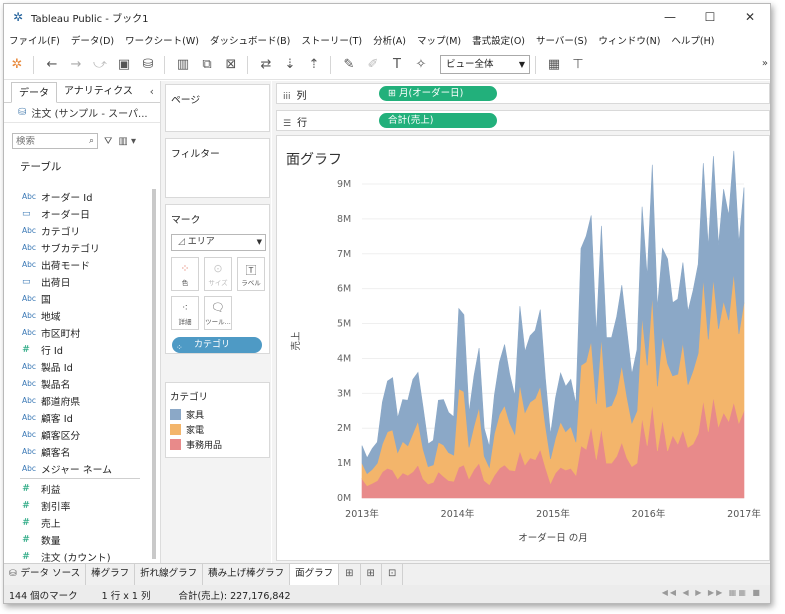 This screenshot has width=785, height=614. Describe the element at coordinates (98, 91) in the screenshot. I see `tab-analytics: アナリティクス` at that location.